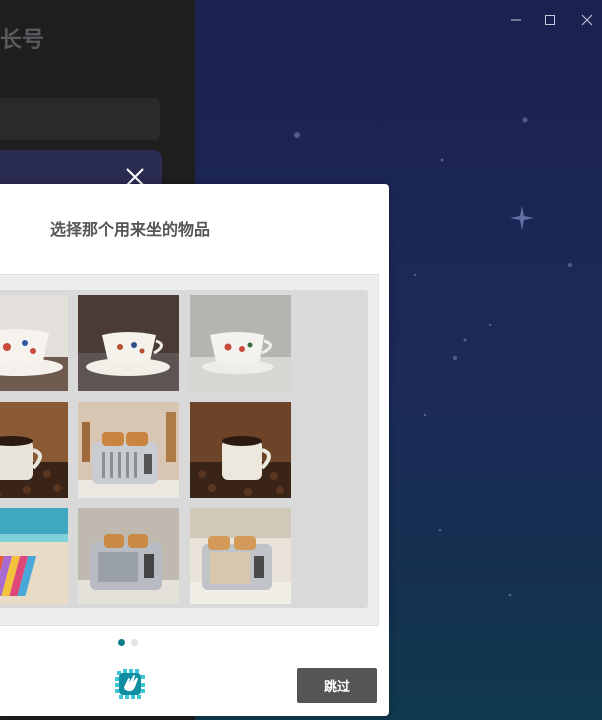 This screenshot has height=720, width=602. What do you see at coordinates (134, 642) in the screenshot?
I see `page-dot` at bounding box center [134, 642].